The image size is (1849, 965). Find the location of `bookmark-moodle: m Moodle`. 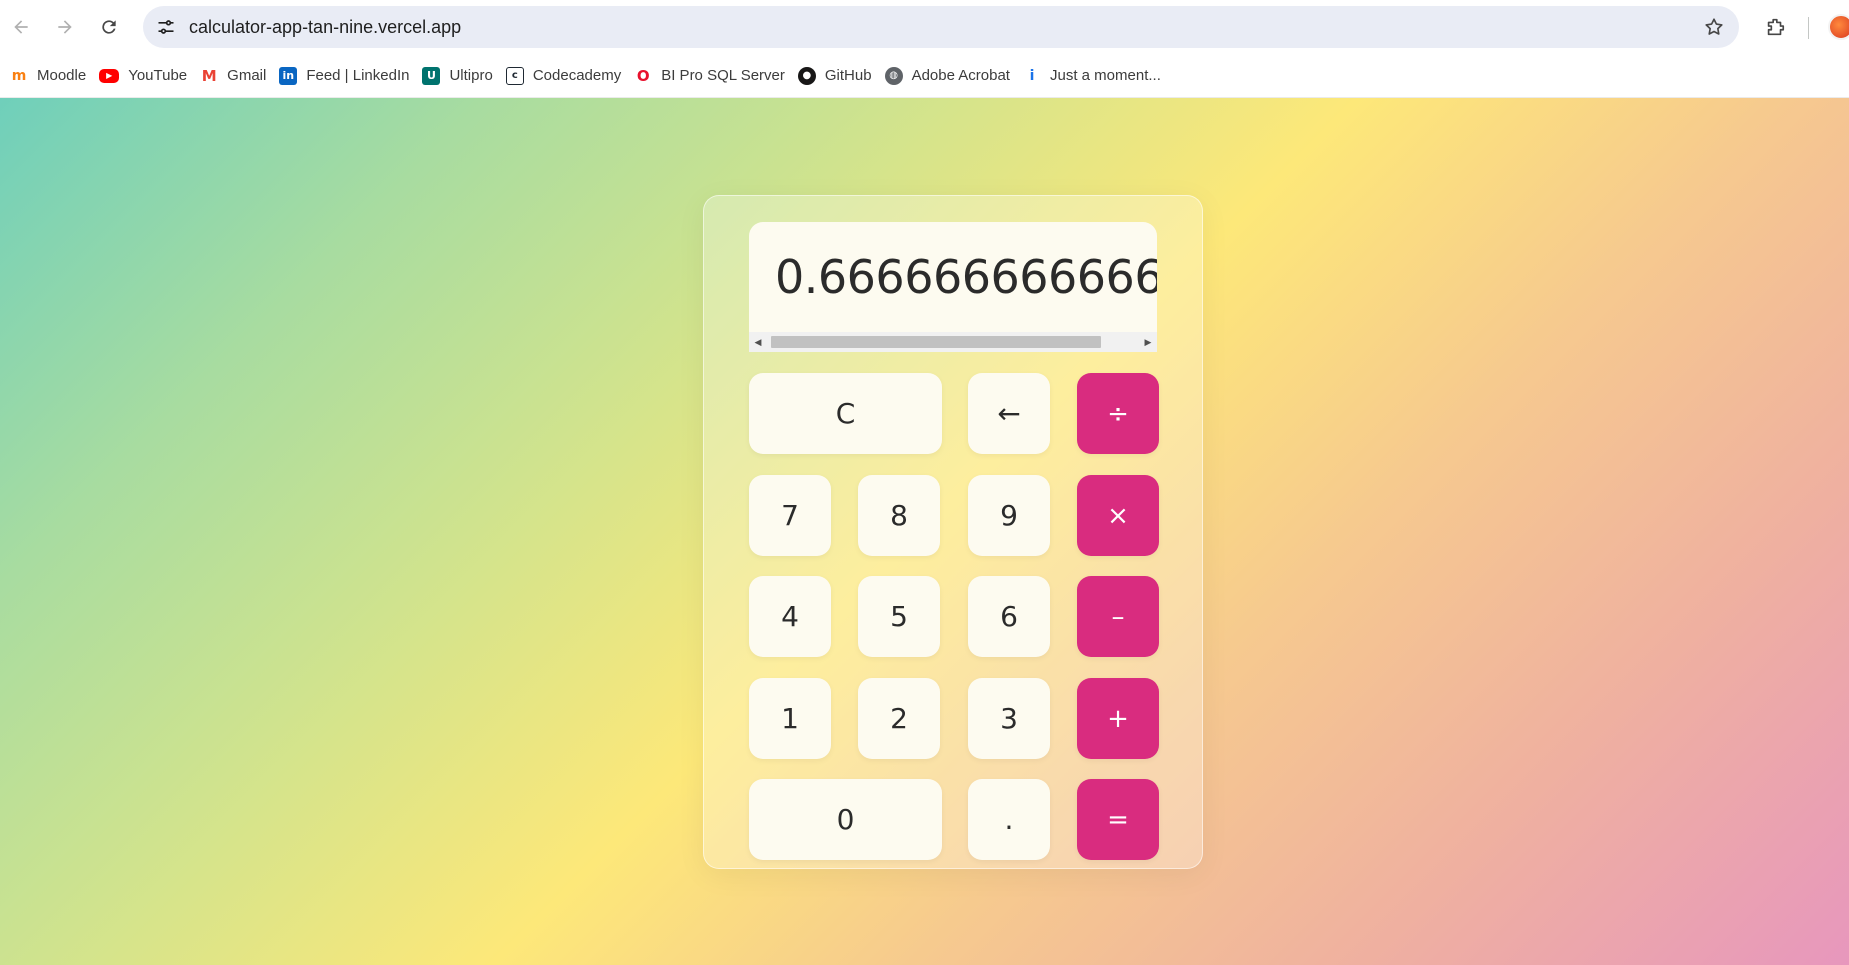

bookmark-moodle: m Moodle is located at coordinates (52, 76).